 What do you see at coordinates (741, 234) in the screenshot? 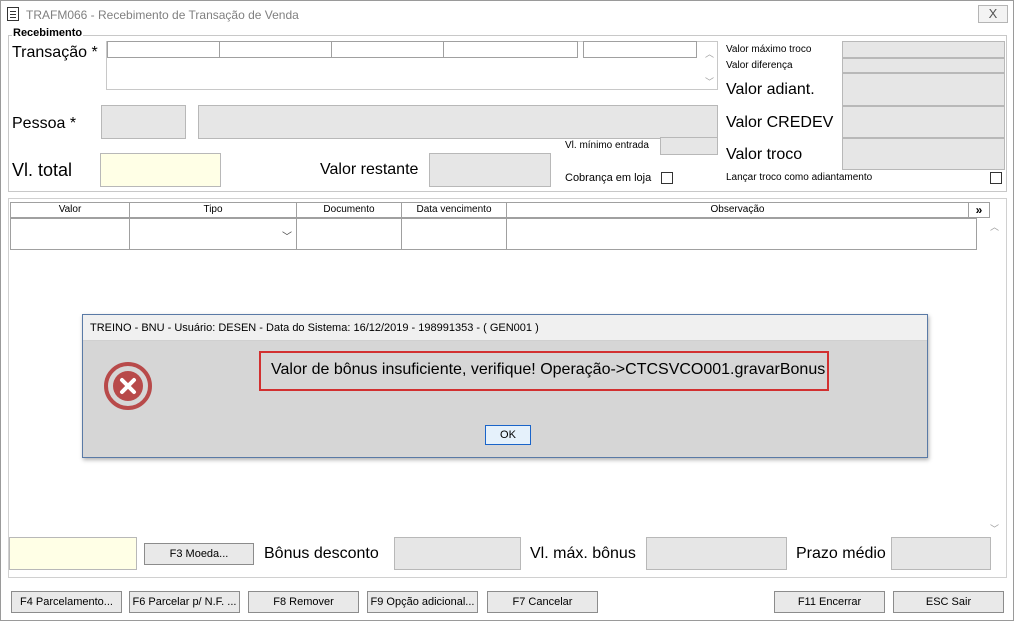
I see `grid-cell-observacao` at bounding box center [741, 234].